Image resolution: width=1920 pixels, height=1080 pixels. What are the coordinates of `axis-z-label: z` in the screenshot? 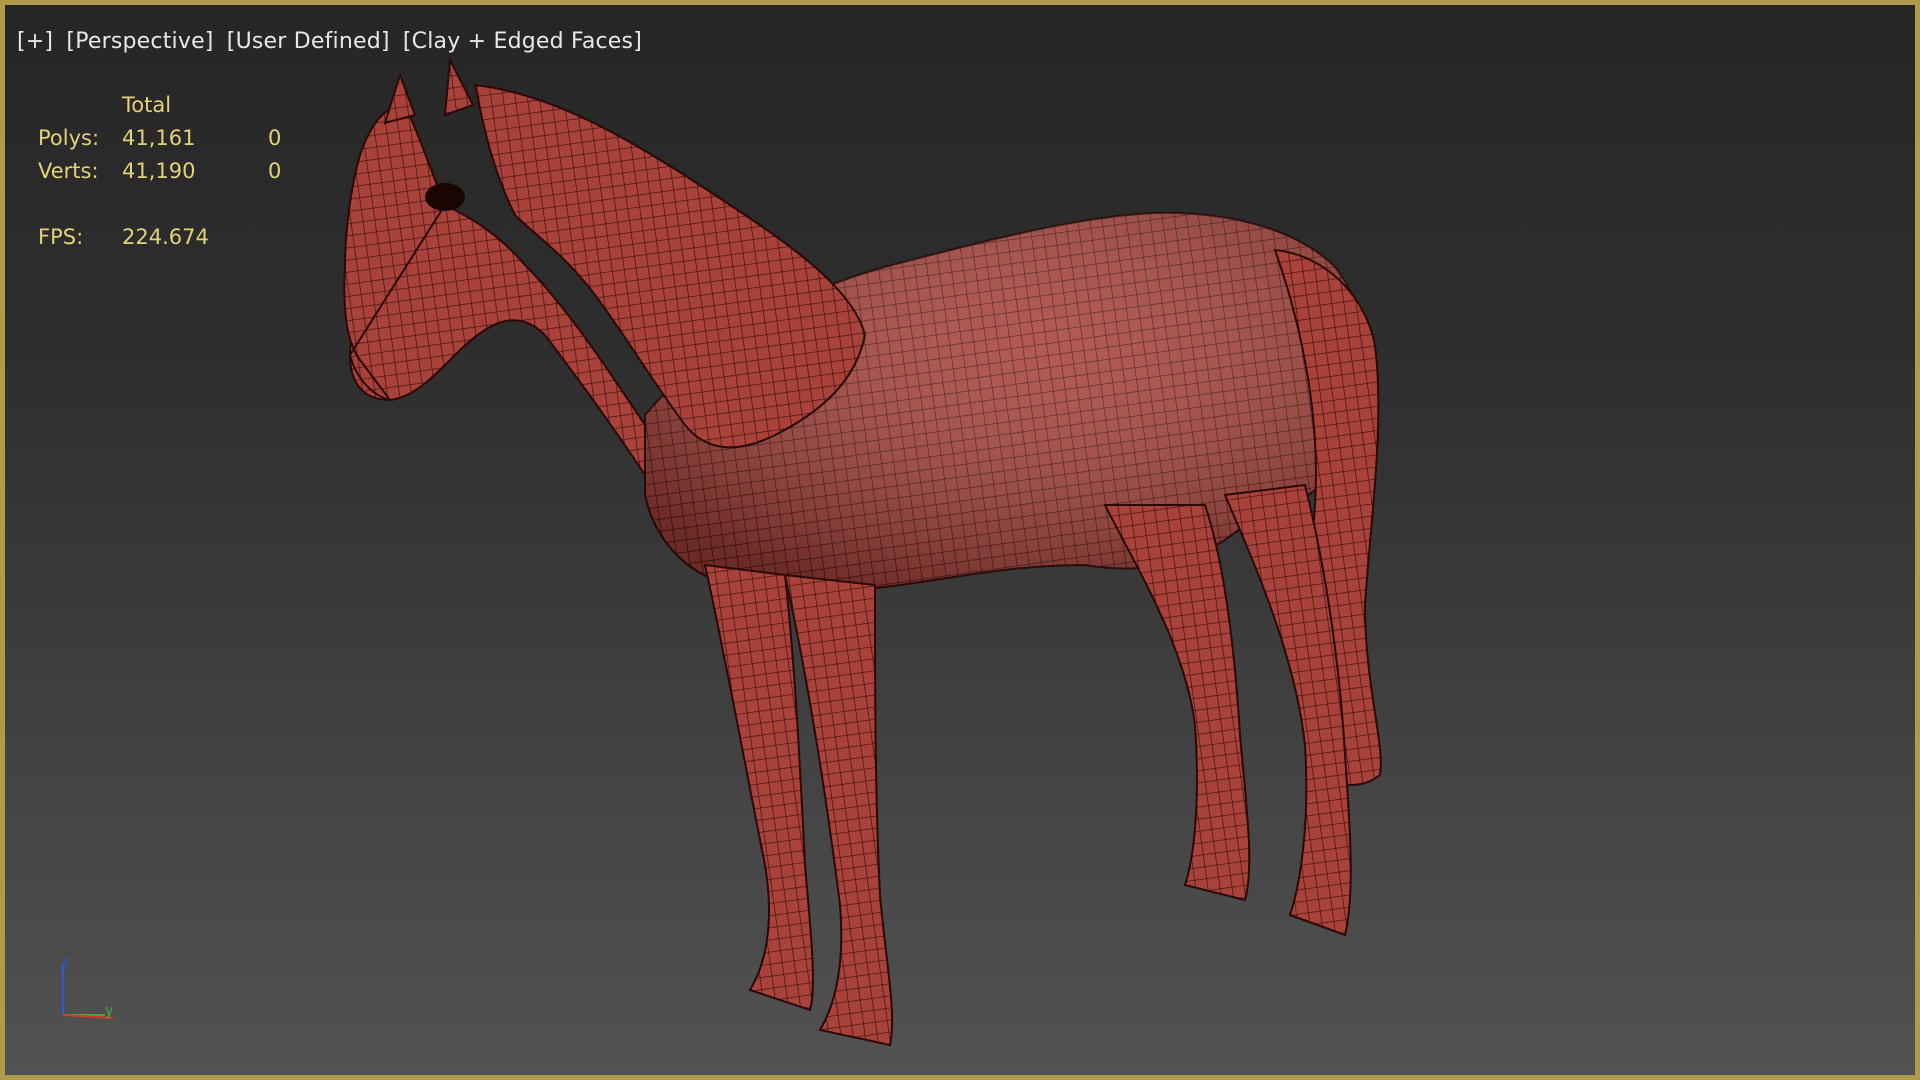 It's located at (64, 963).